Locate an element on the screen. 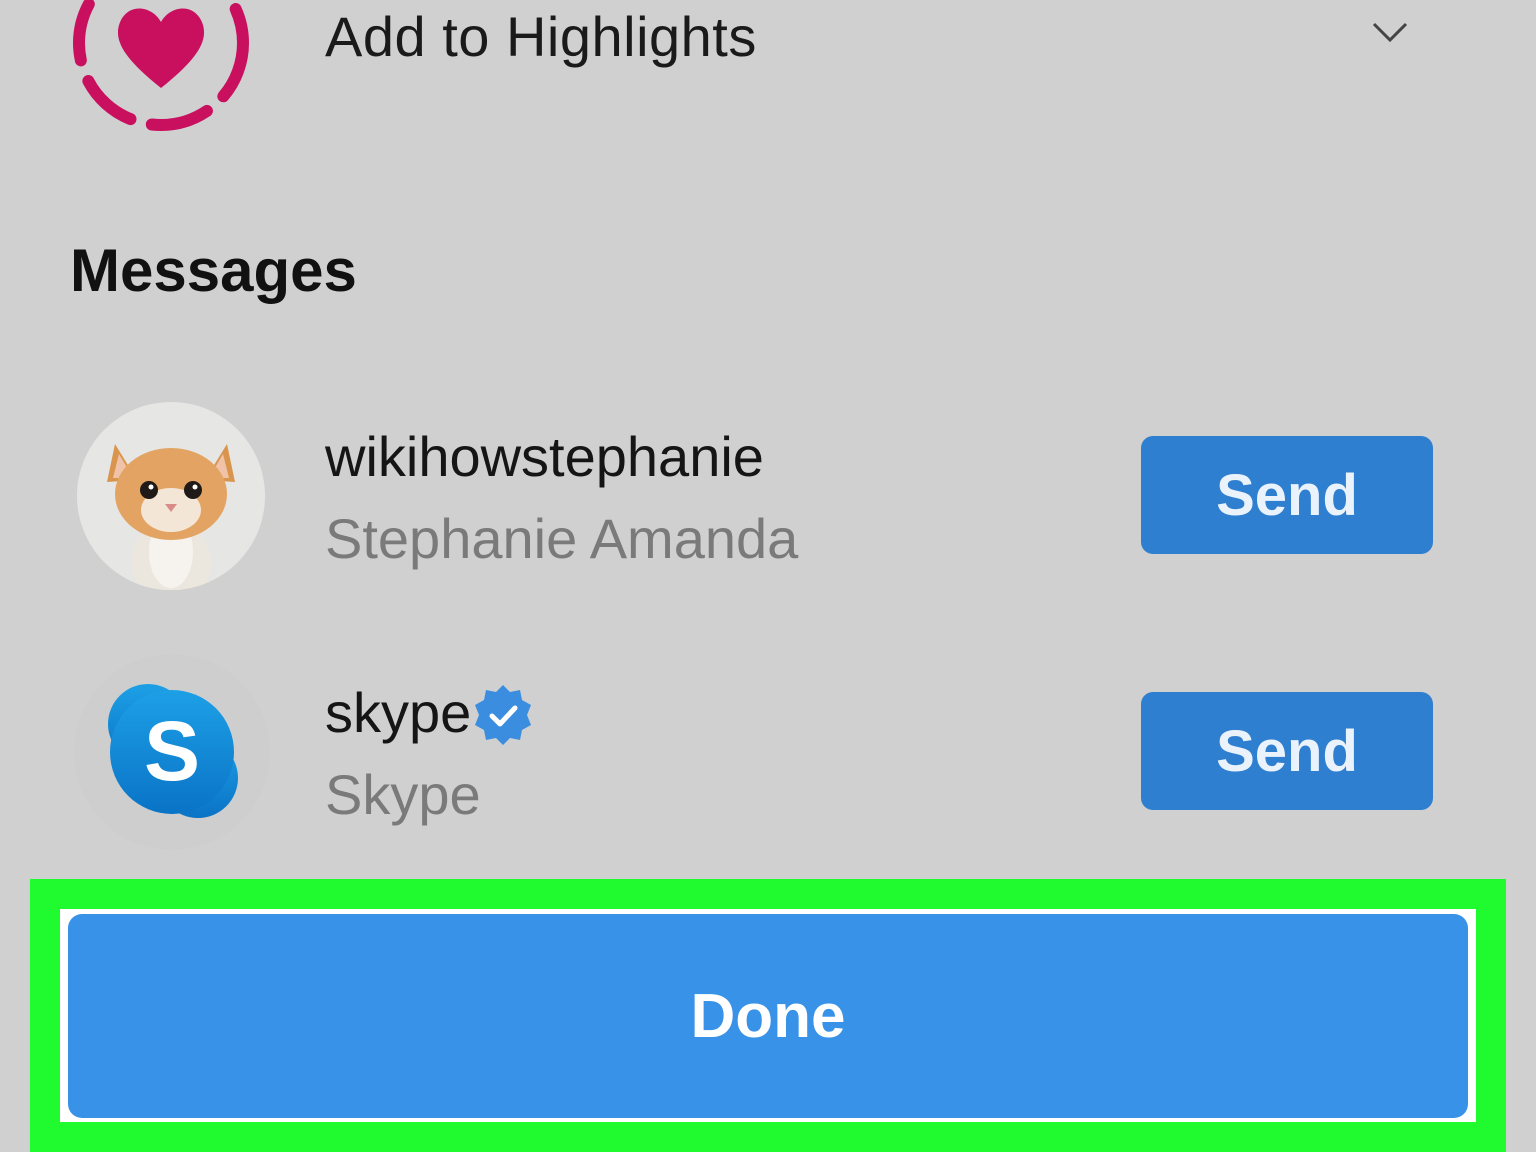 This screenshot has height=1152, width=1536. contact-full-name: Stephanie Amanda is located at coordinates (562, 538).